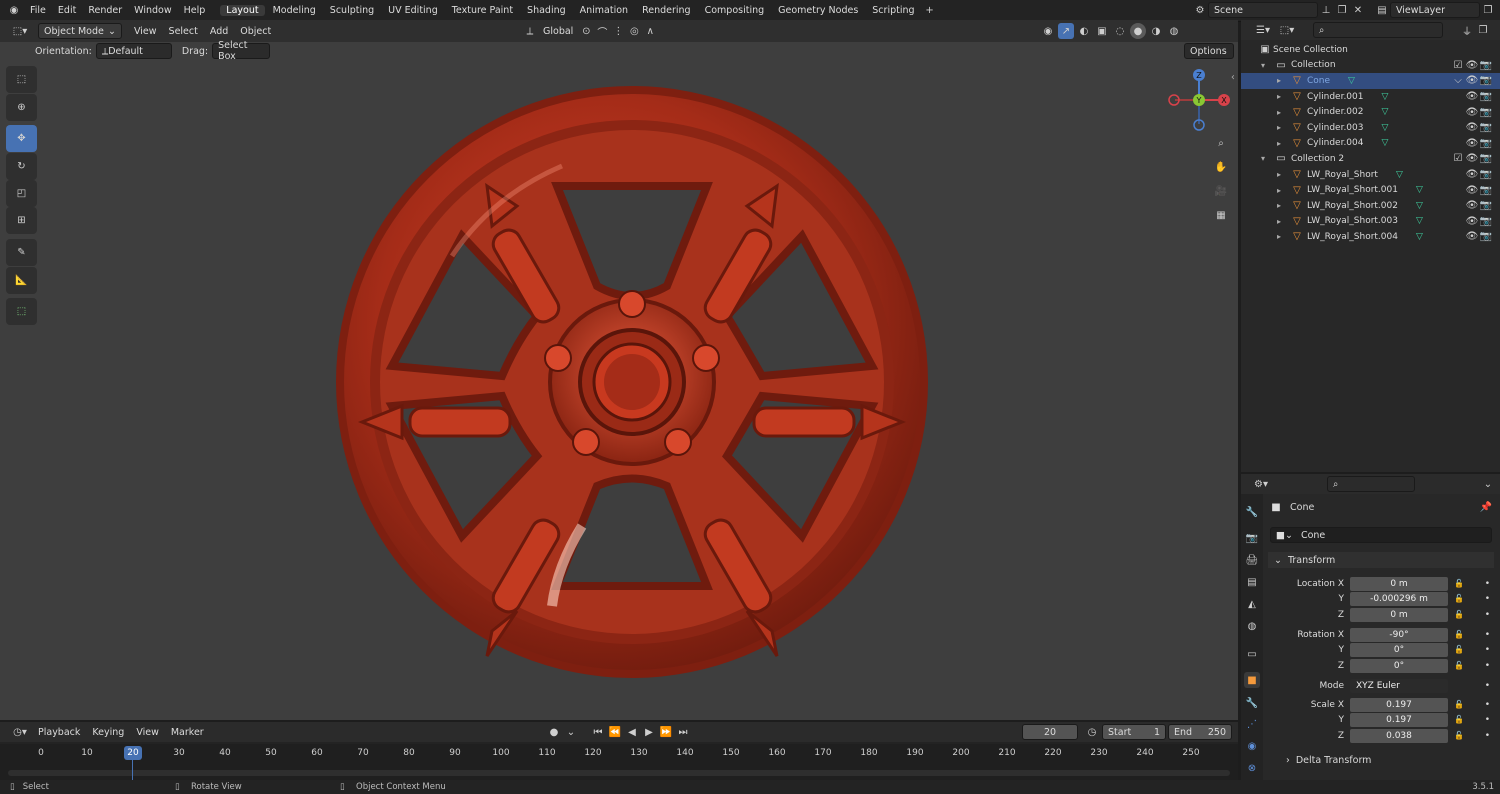 The width and height of the screenshot is (1500, 794). Describe the element at coordinates (1252, 724) in the screenshot. I see `particles-tab-icon: ⋰` at that location.